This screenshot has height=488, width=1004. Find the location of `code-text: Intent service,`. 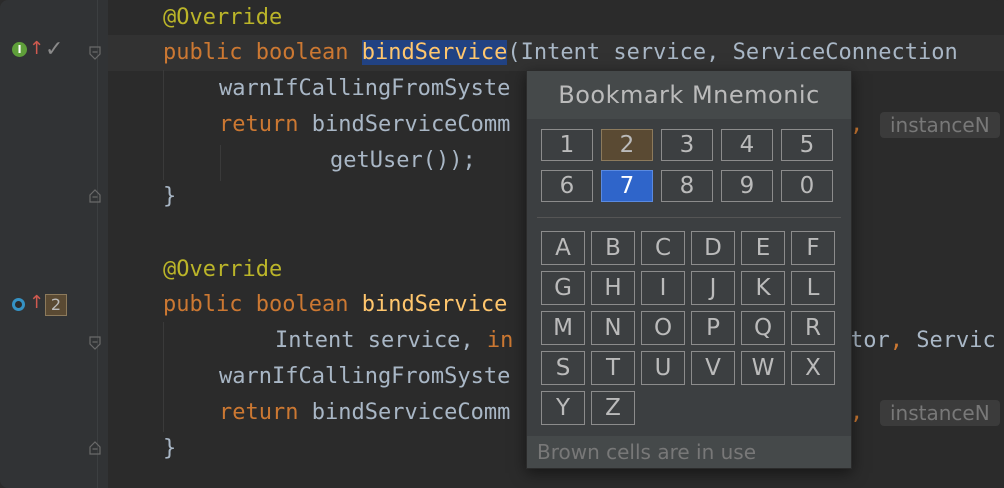

code-text: Intent service, is located at coordinates (381, 340).